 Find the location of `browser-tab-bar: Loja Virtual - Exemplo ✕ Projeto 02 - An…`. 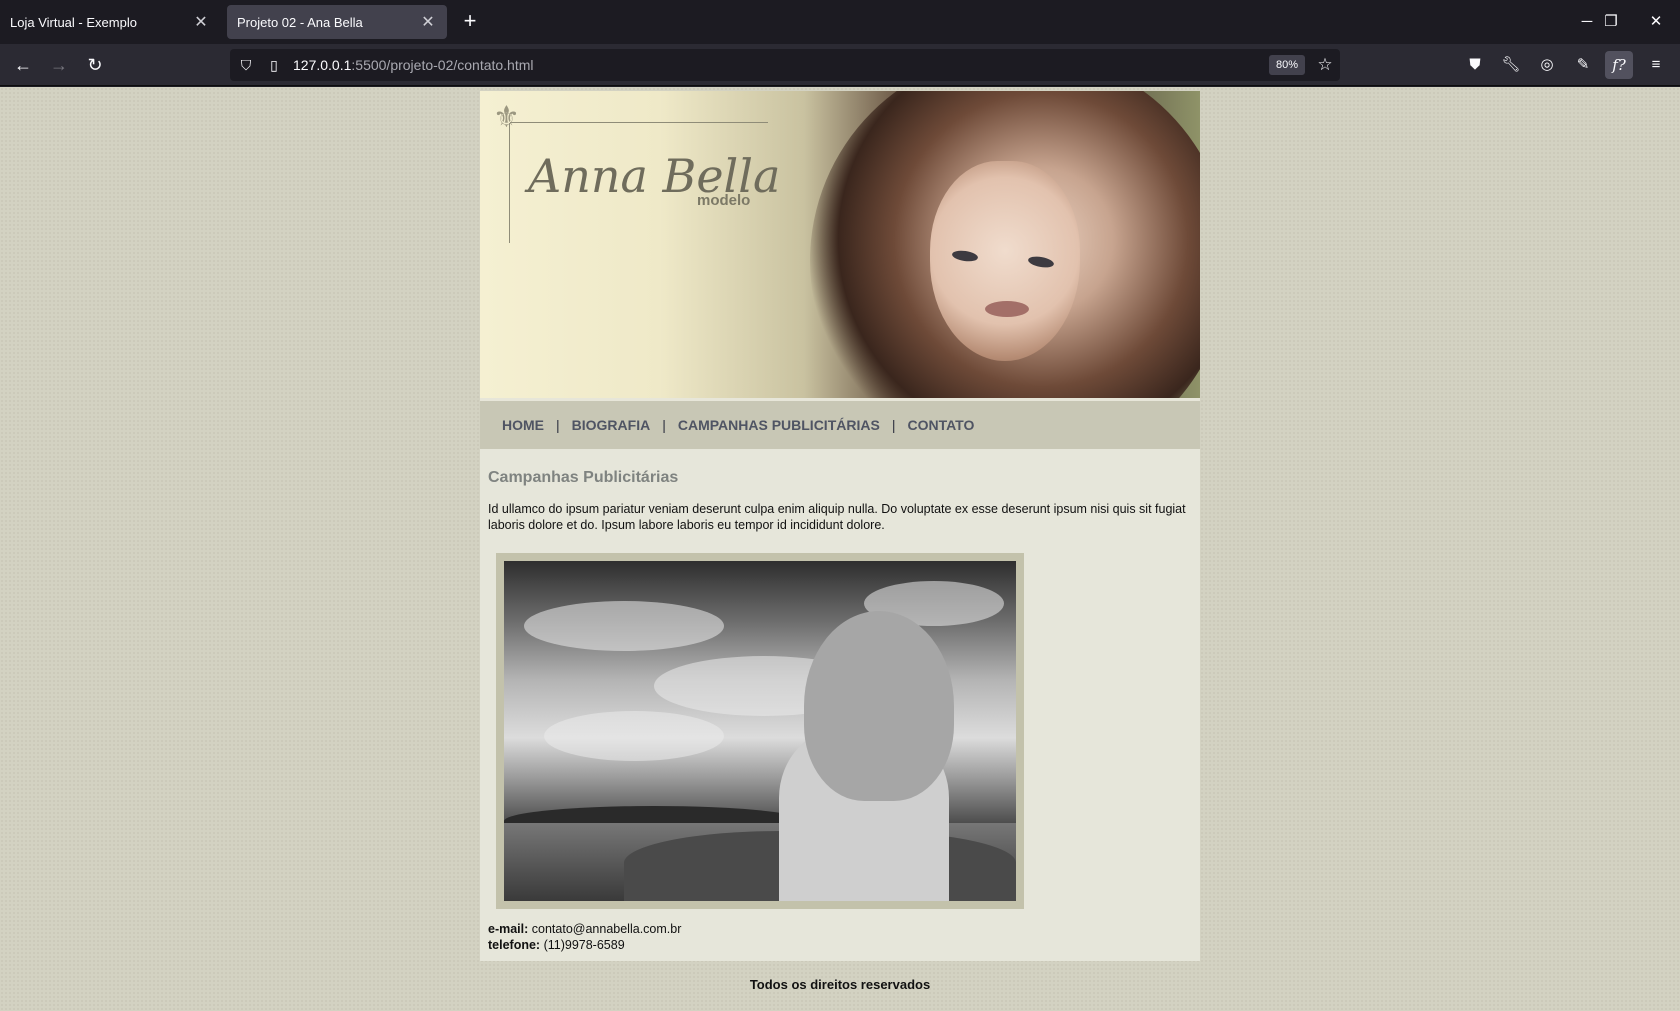

browser-tab-bar: Loja Virtual - Exemplo ✕ Projeto 02 - An… is located at coordinates (840, 22).